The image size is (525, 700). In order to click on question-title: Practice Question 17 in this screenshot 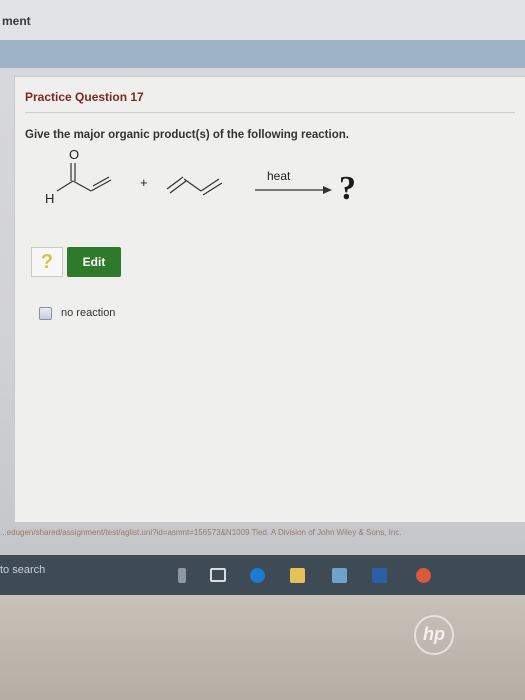, I will do `click(84, 97)`.